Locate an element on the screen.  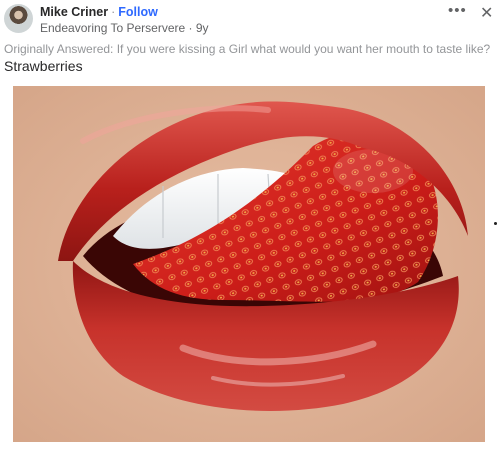
author-name: Mike Criner is located at coordinates (74, 12).